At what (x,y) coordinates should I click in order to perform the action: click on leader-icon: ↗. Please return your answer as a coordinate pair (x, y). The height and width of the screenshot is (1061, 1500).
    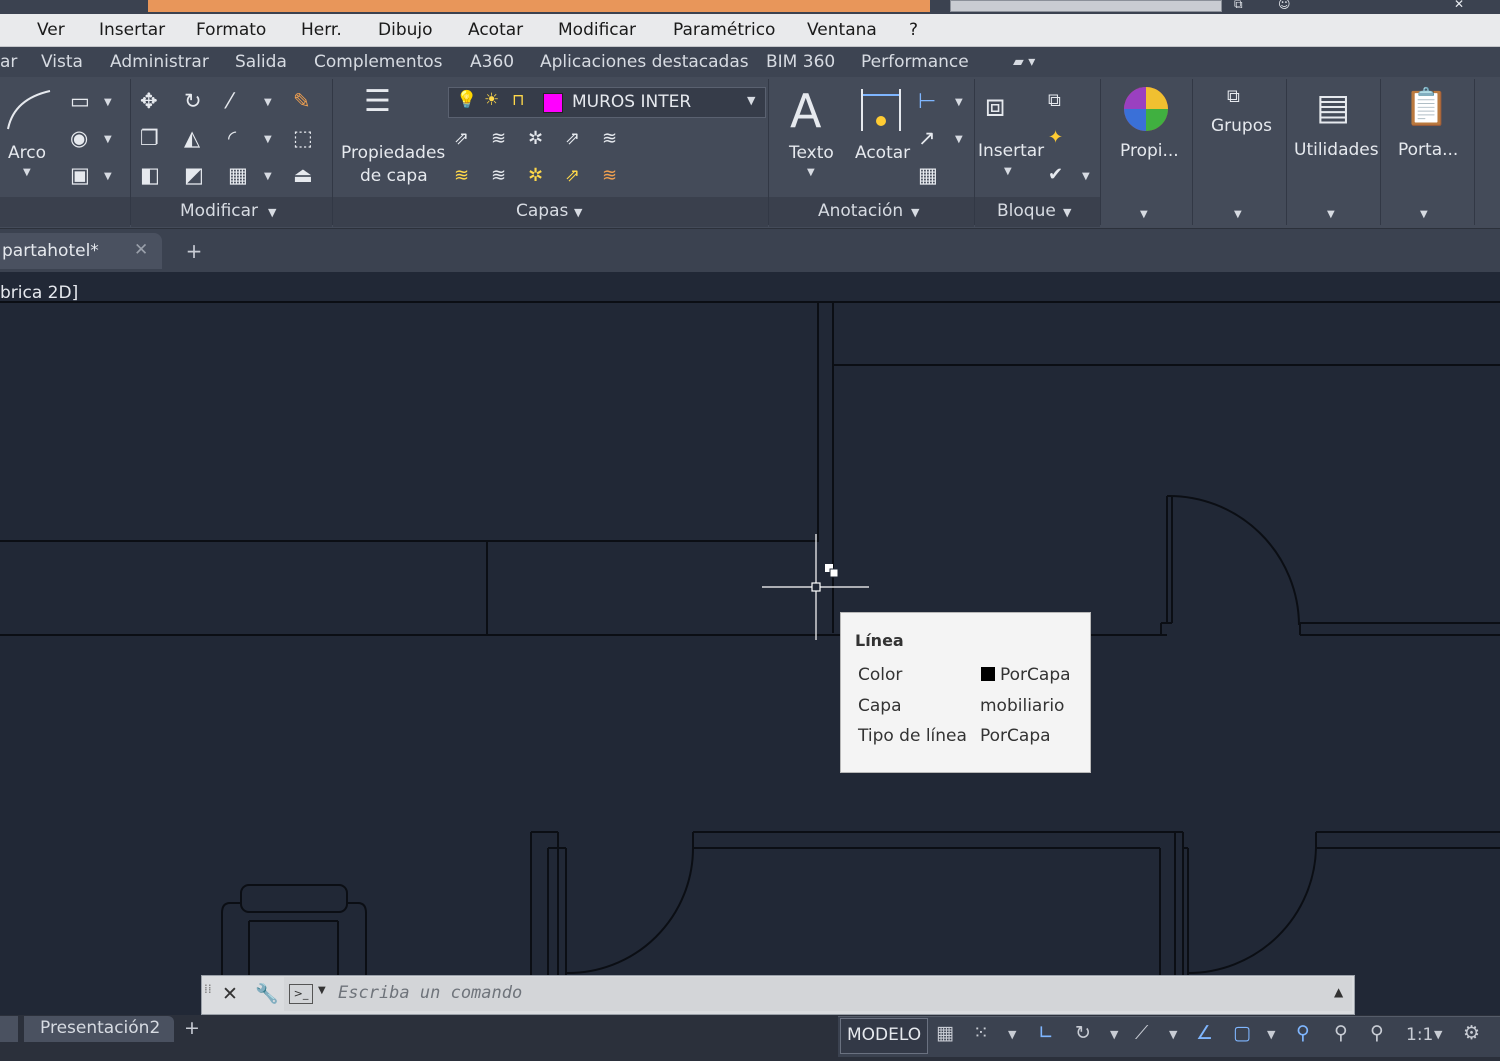
    Looking at the image, I should click on (927, 138).